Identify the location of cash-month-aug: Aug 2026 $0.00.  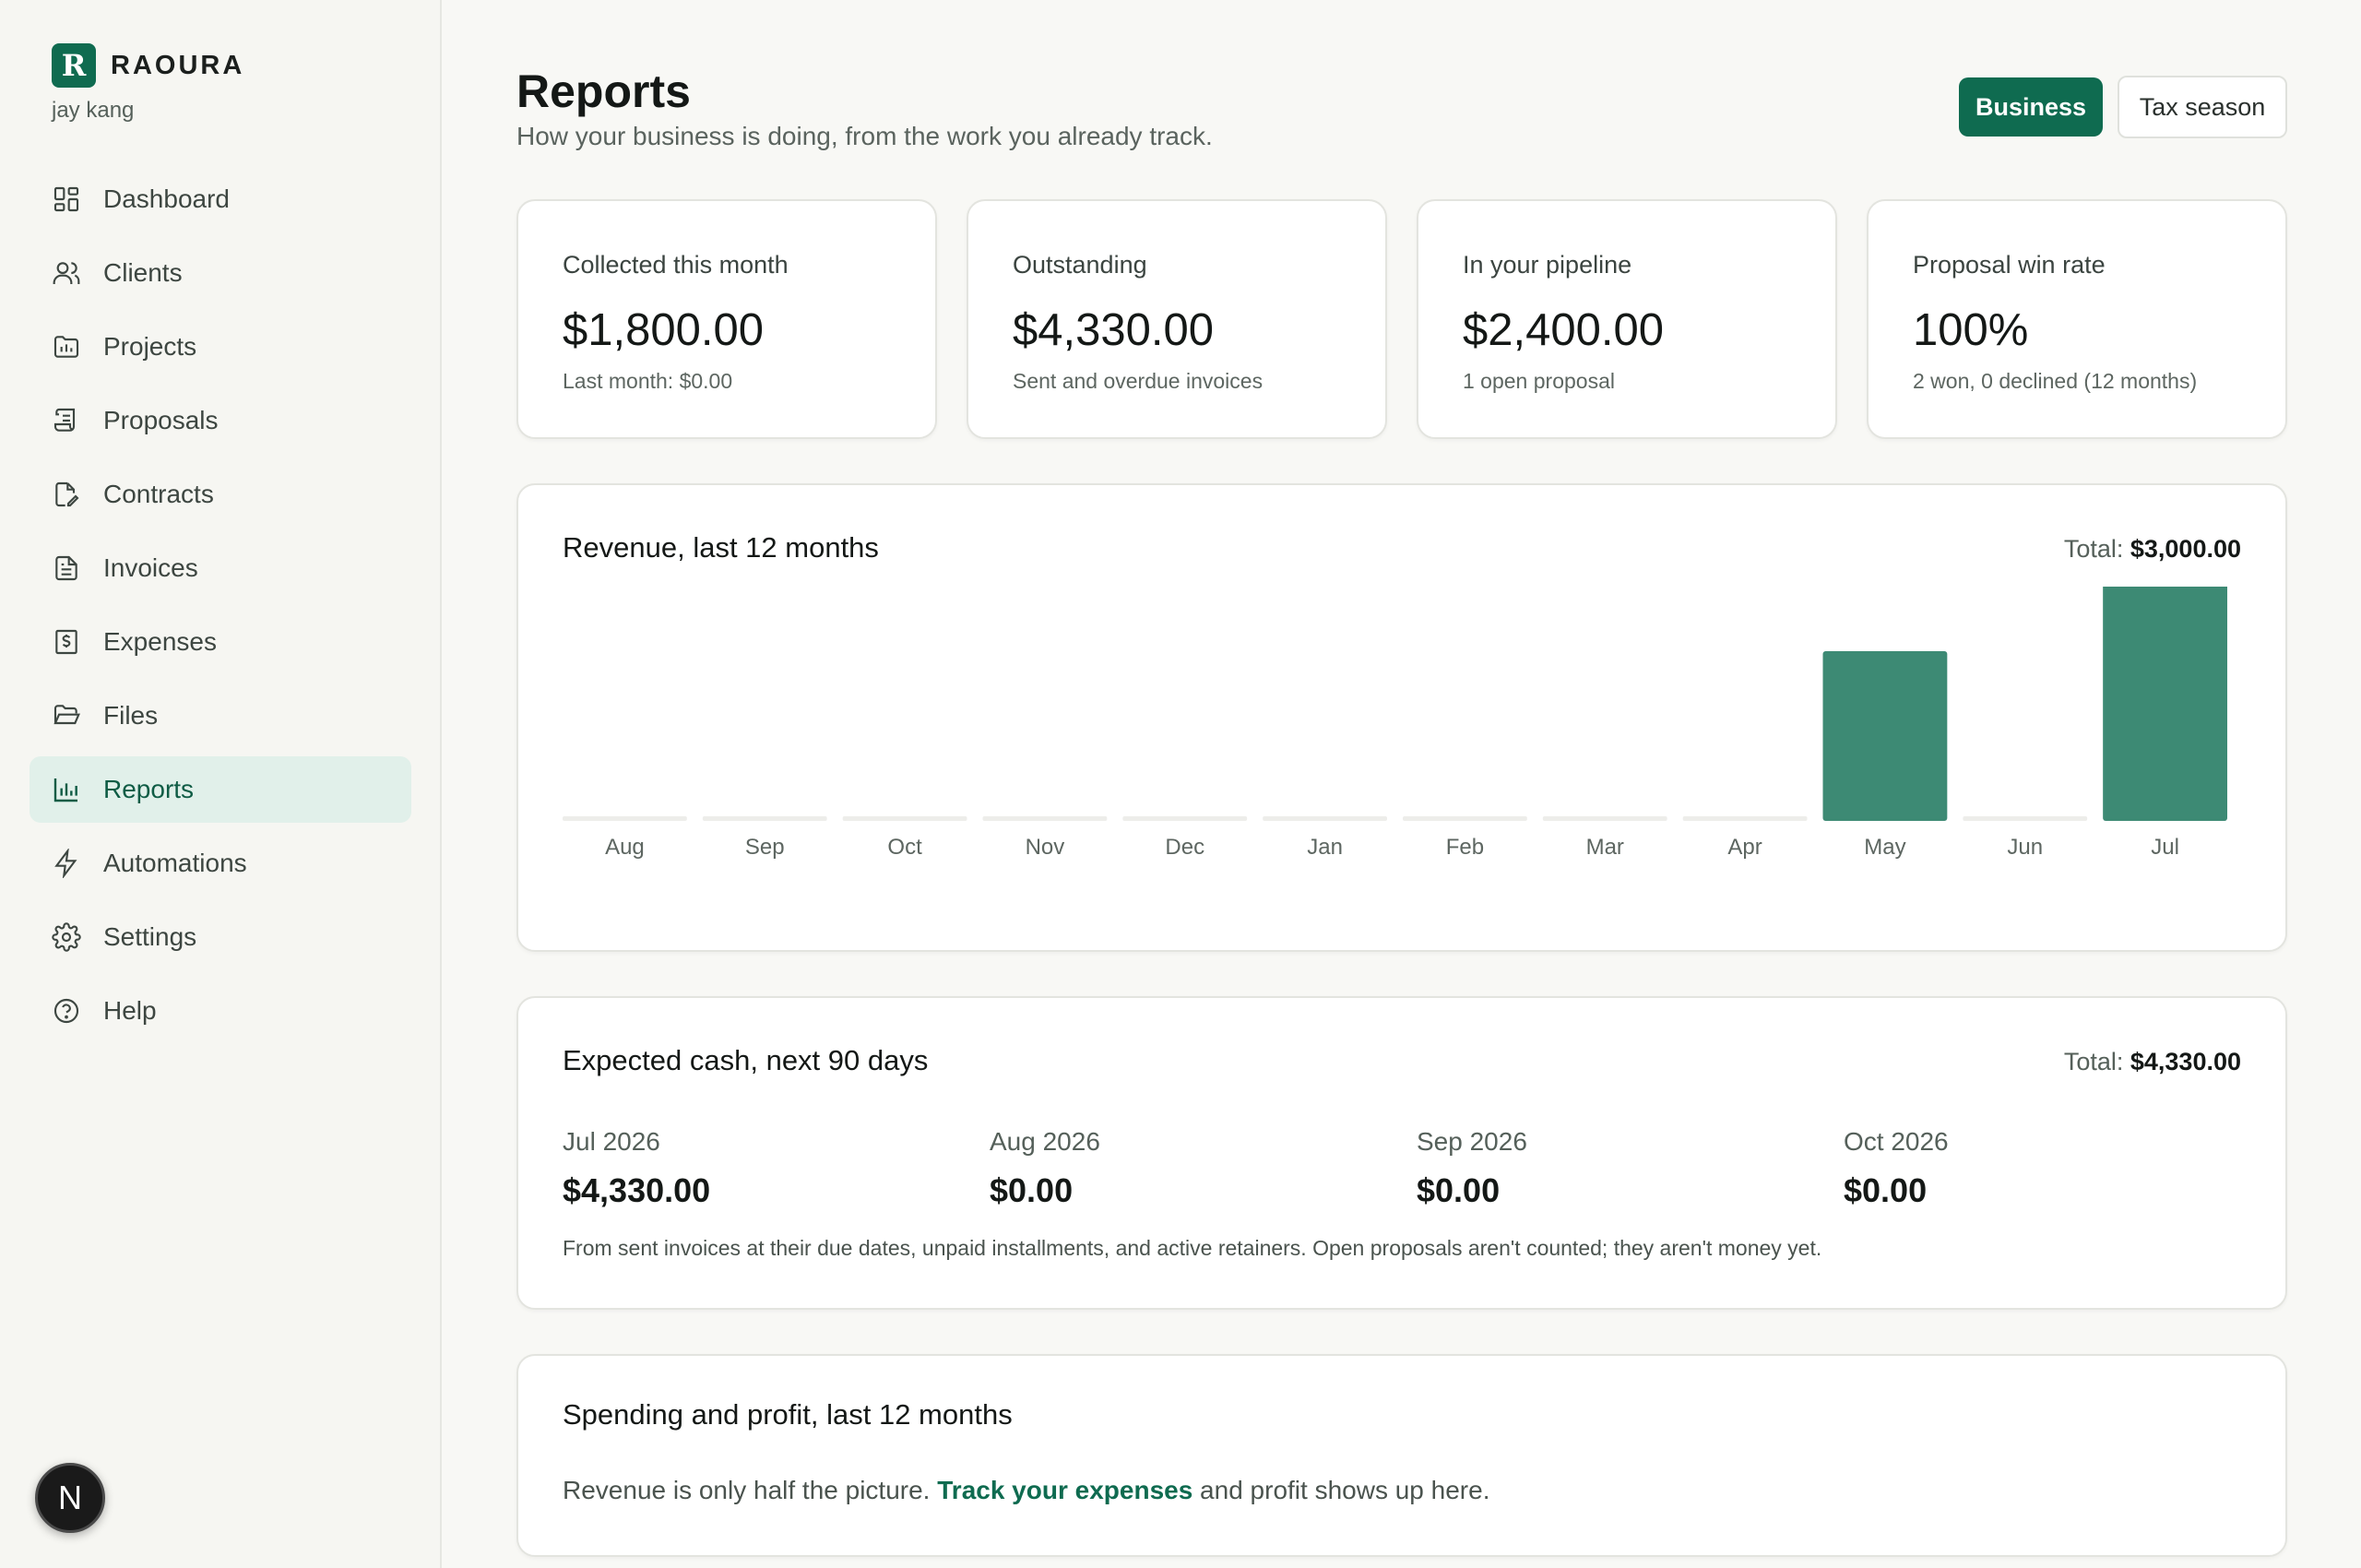
(1045, 1168).